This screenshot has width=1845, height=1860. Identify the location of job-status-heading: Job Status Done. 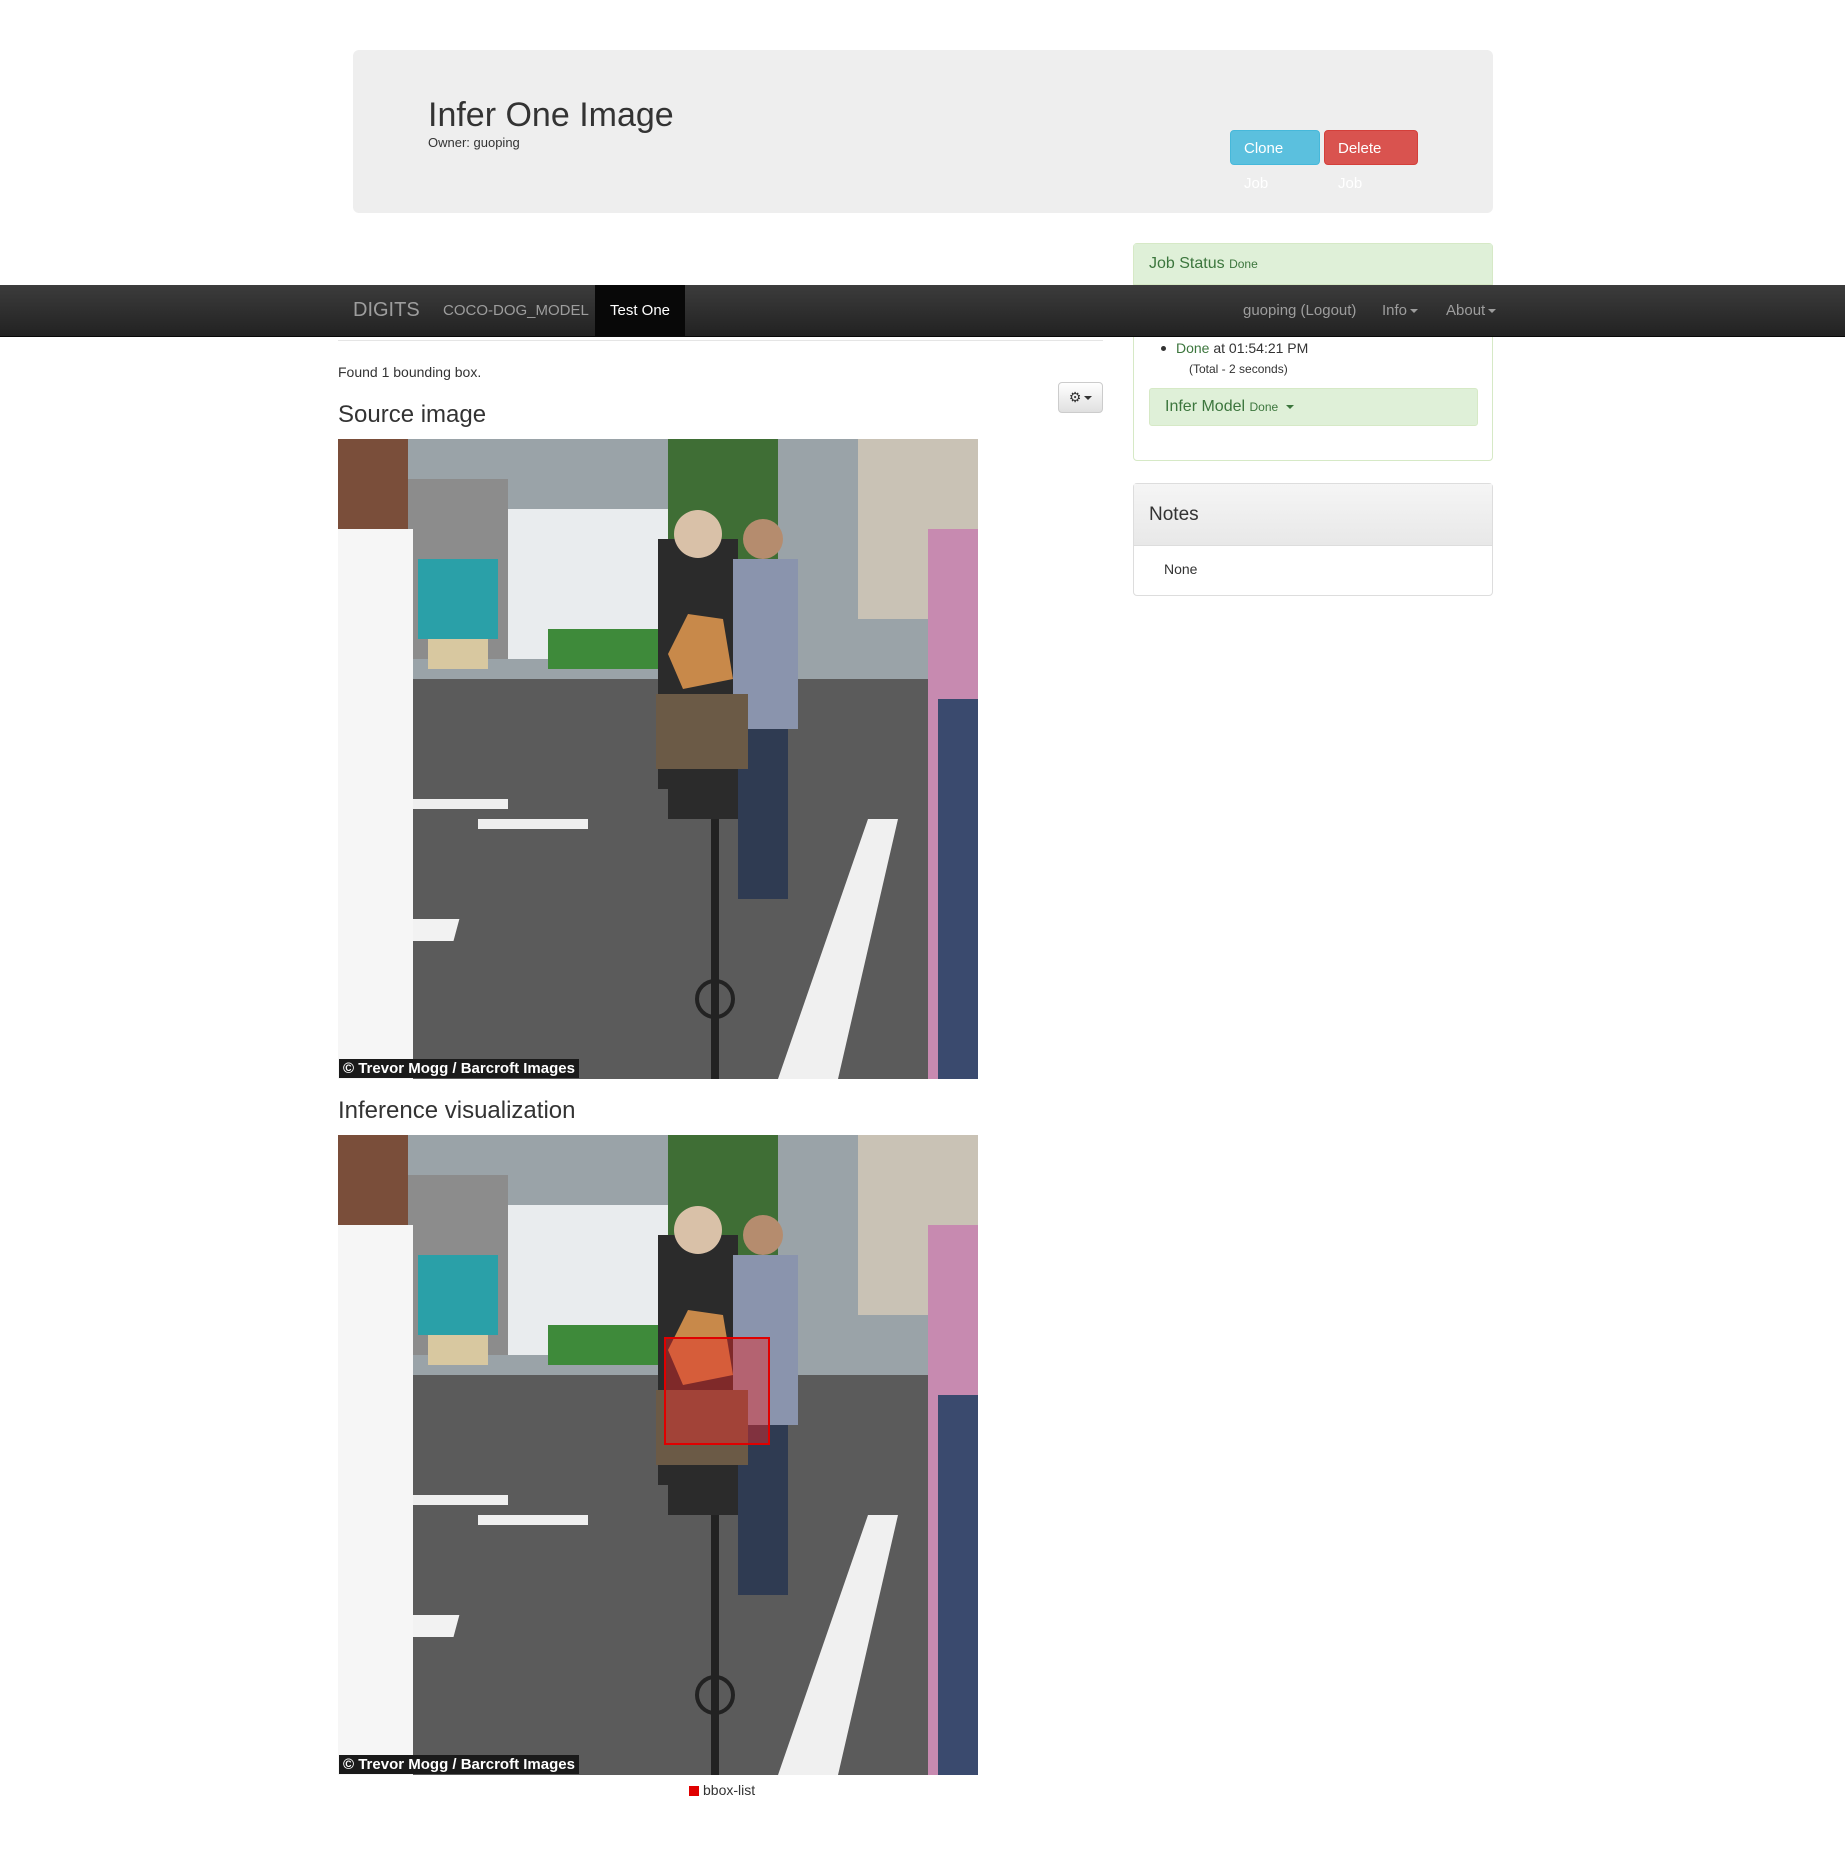
(1313, 264).